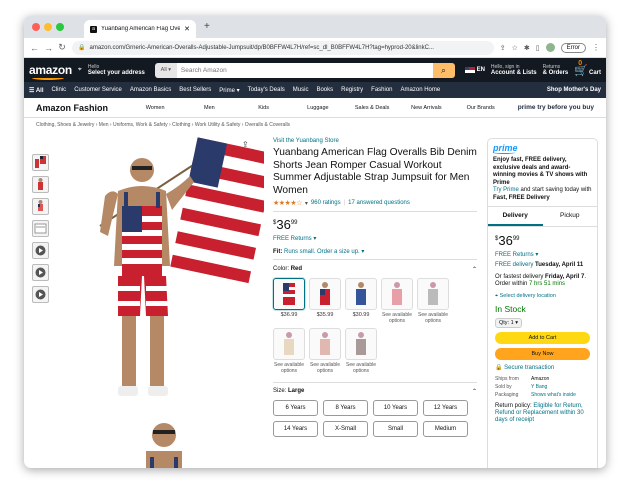 Image resolution: width=630 pixels, height=500 pixels. I want to click on size-option: 8 Years, so click(345, 408).